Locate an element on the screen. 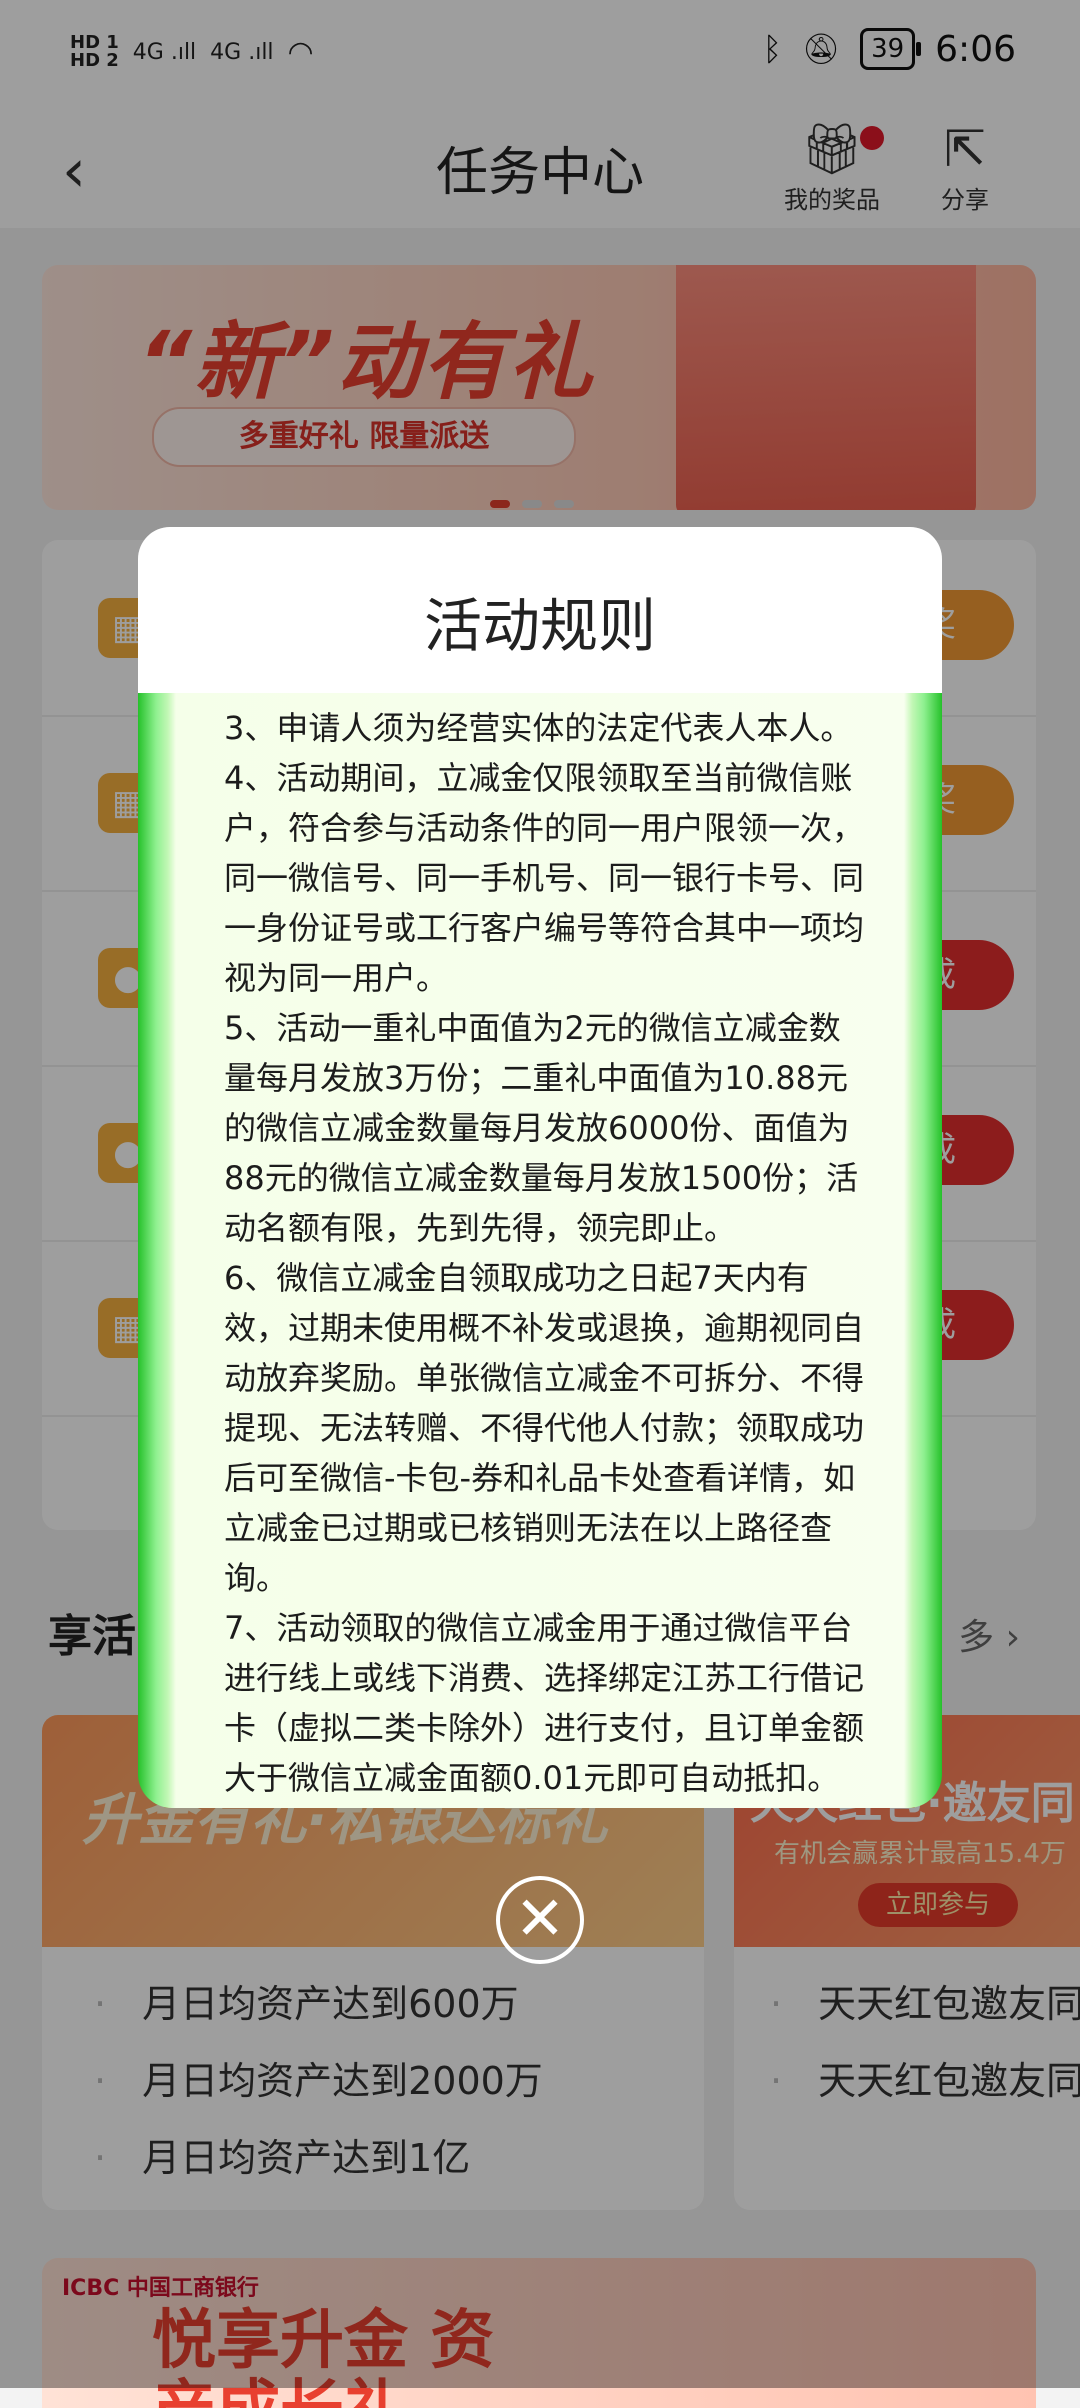 This screenshot has height=2408, width=1080. modal-title: 活动规则 is located at coordinates (539, 626).